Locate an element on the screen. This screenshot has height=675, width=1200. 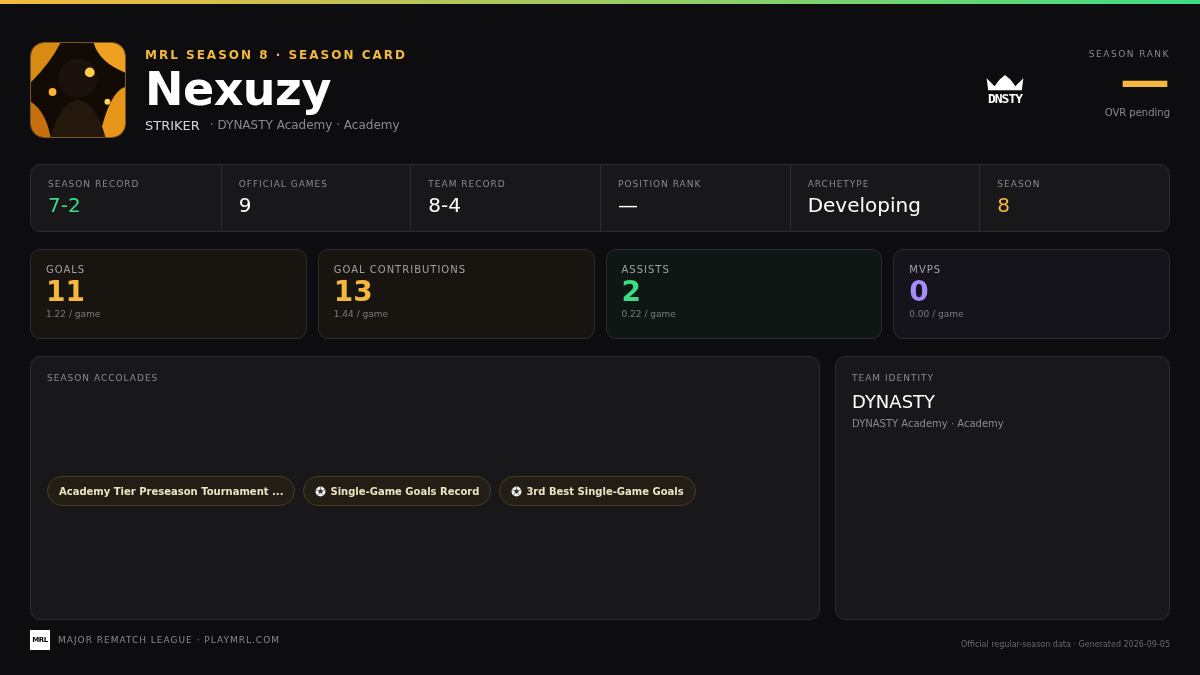
stat-per-game: 1.22 / game is located at coordinates (74, 314).